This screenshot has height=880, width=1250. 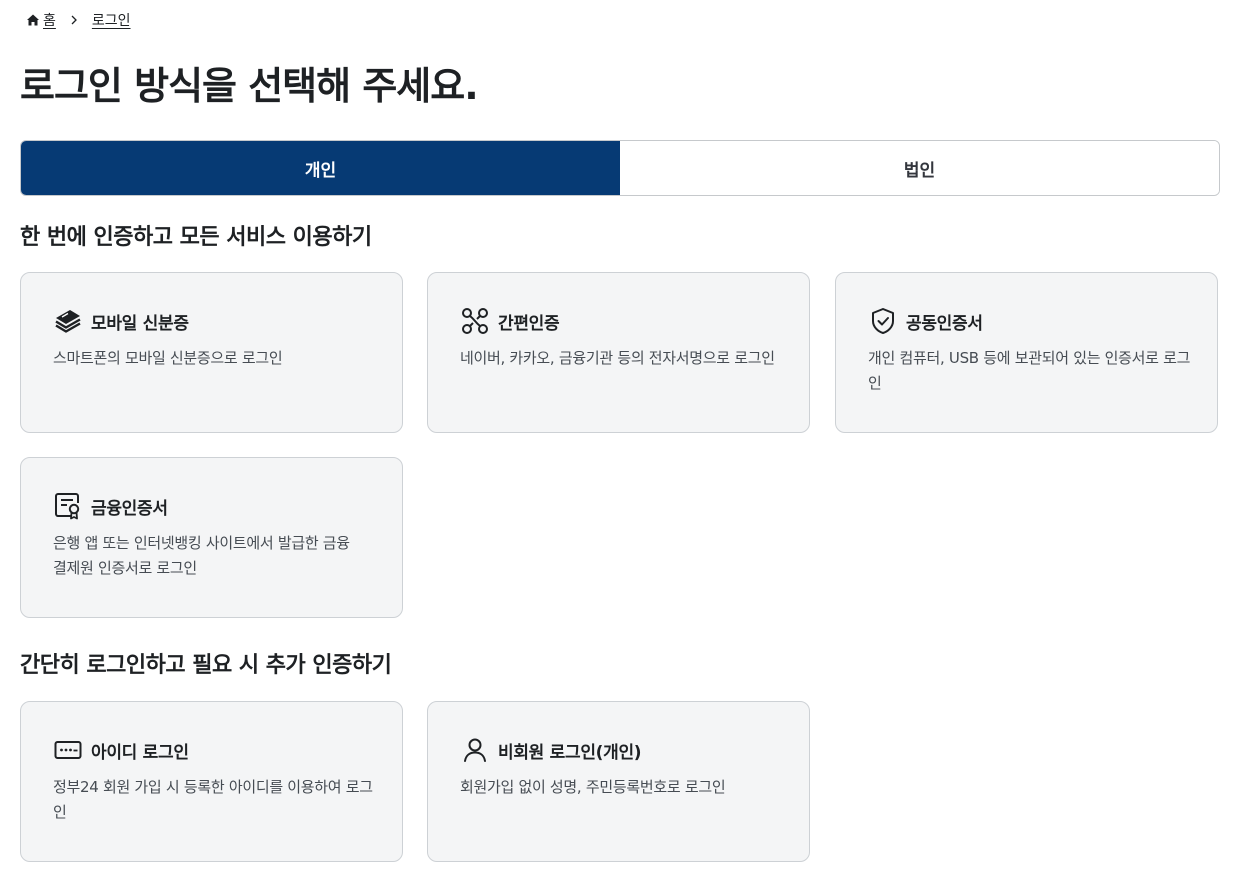 I want to click on card-guest-login: 비회원 로그인(개인) 회원가입 없이 성명, 주민등록번호로 로그인, so click(x=618, y=781).